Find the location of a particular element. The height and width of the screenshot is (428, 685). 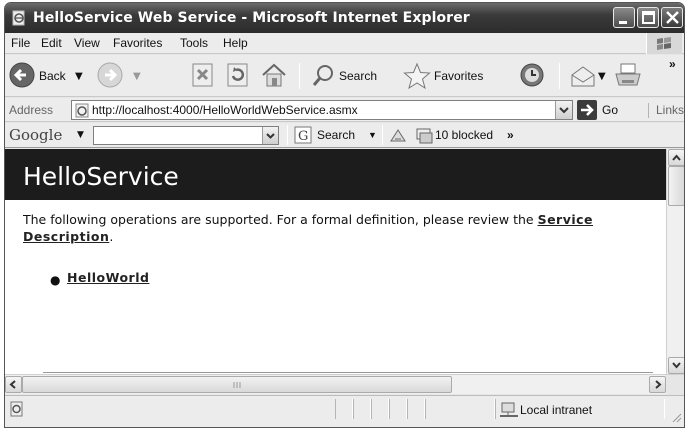

mail-button: ▼ is located at coordinates (589, 76).